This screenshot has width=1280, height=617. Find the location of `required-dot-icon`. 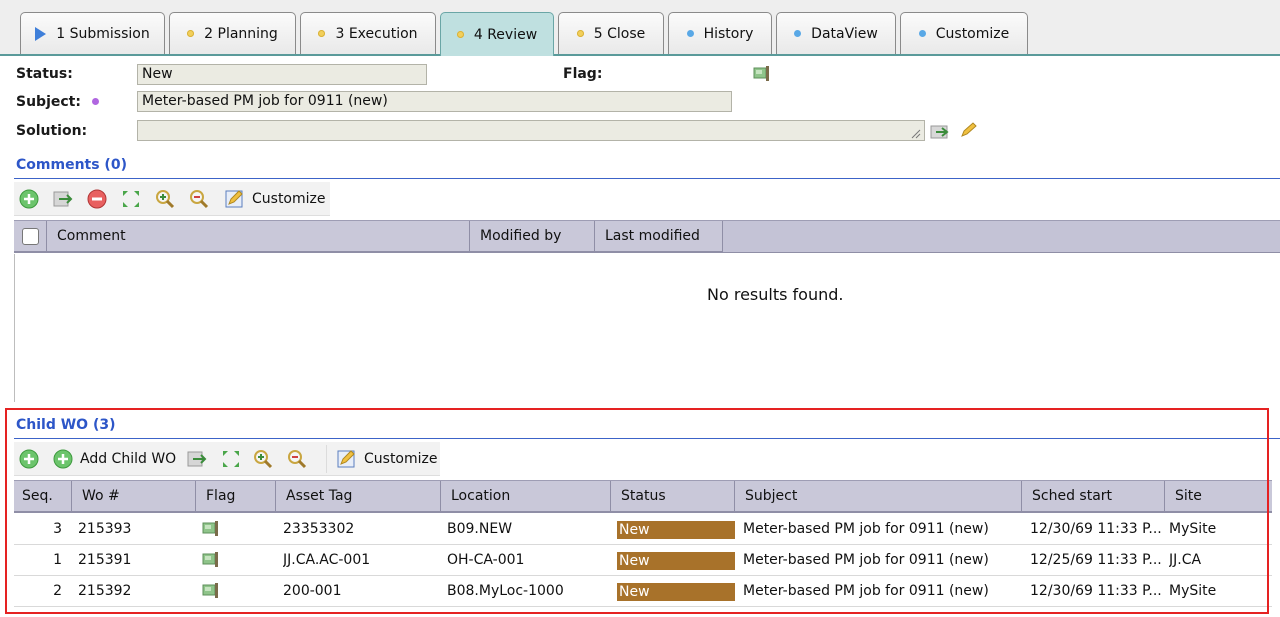

required-dot-icon is located at coordinates (95, 101).